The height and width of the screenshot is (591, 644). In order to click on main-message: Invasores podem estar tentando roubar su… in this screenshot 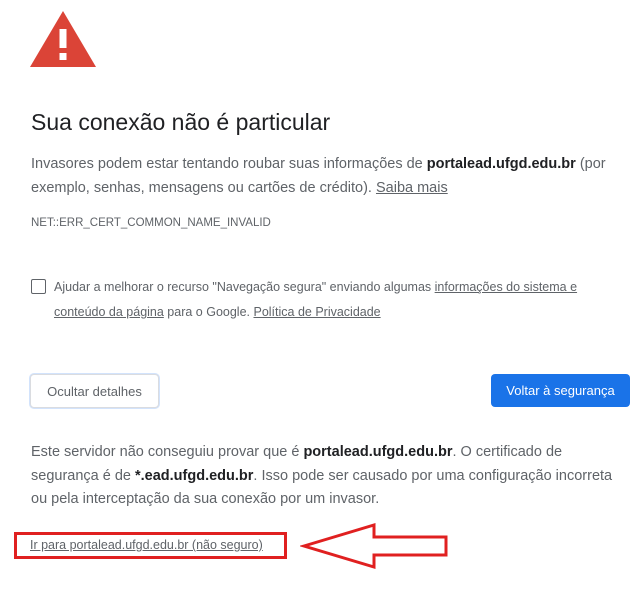, I will do `click(331, 176)`.